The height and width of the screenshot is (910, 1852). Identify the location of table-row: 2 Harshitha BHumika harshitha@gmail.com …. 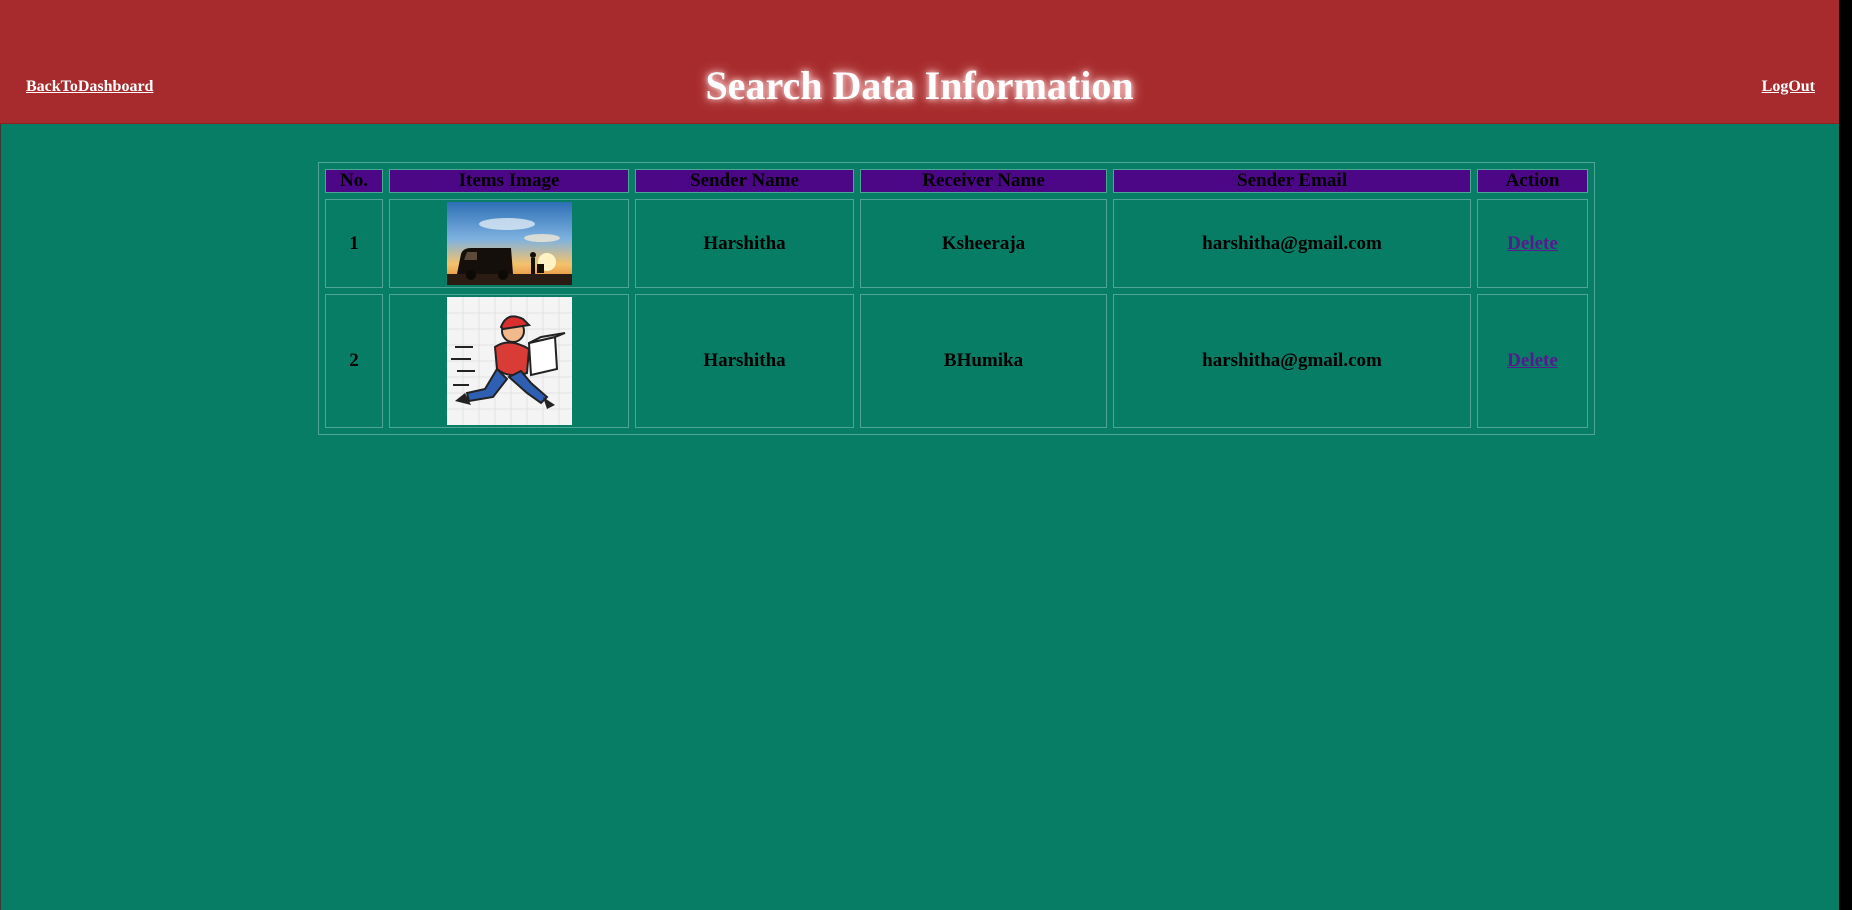
(956, 361).